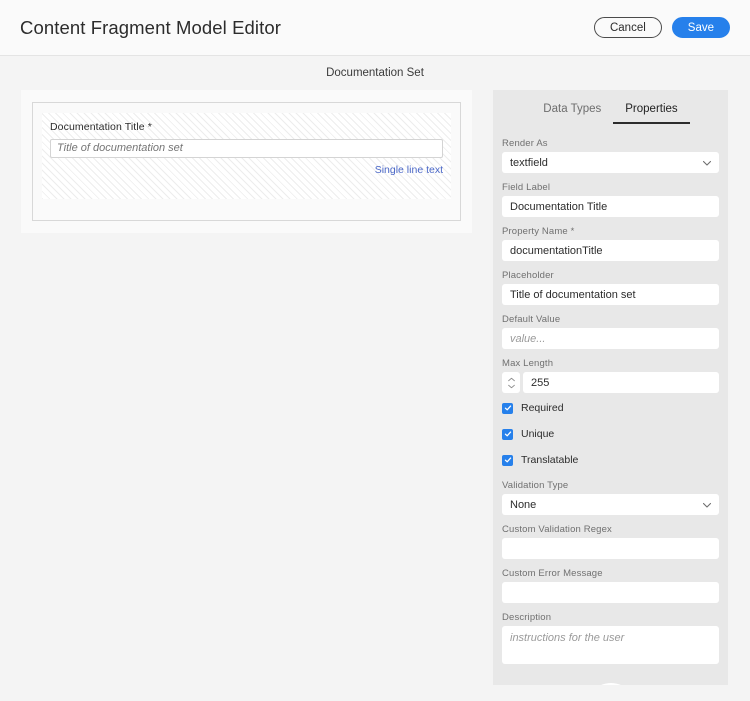 The height and width of the screenshot is (701, 750). What do you see at coordinates (610, 504) in the screenshot?
I see `validation-type-select: None` at bounding box center [610, 504].